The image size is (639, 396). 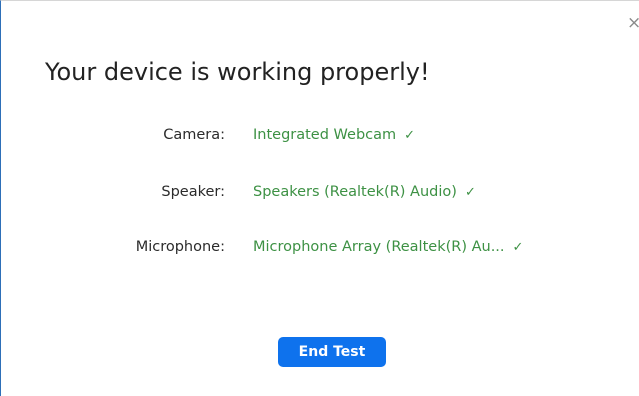 I want to click on camera-device-name: Integrated Webcam, so click(x=325, y=135).